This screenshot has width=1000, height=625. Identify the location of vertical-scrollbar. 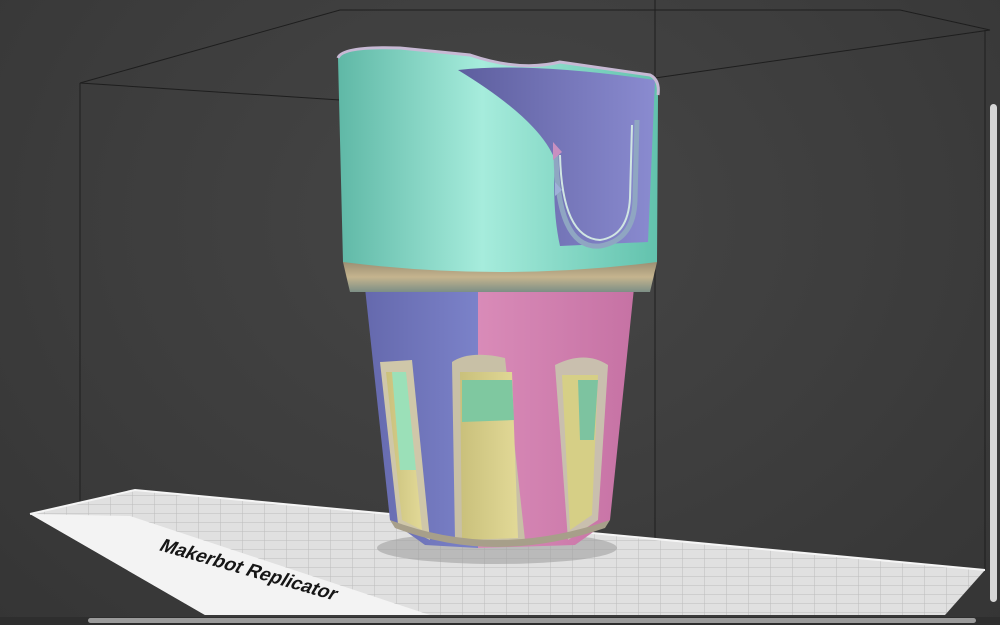
(993, 353).